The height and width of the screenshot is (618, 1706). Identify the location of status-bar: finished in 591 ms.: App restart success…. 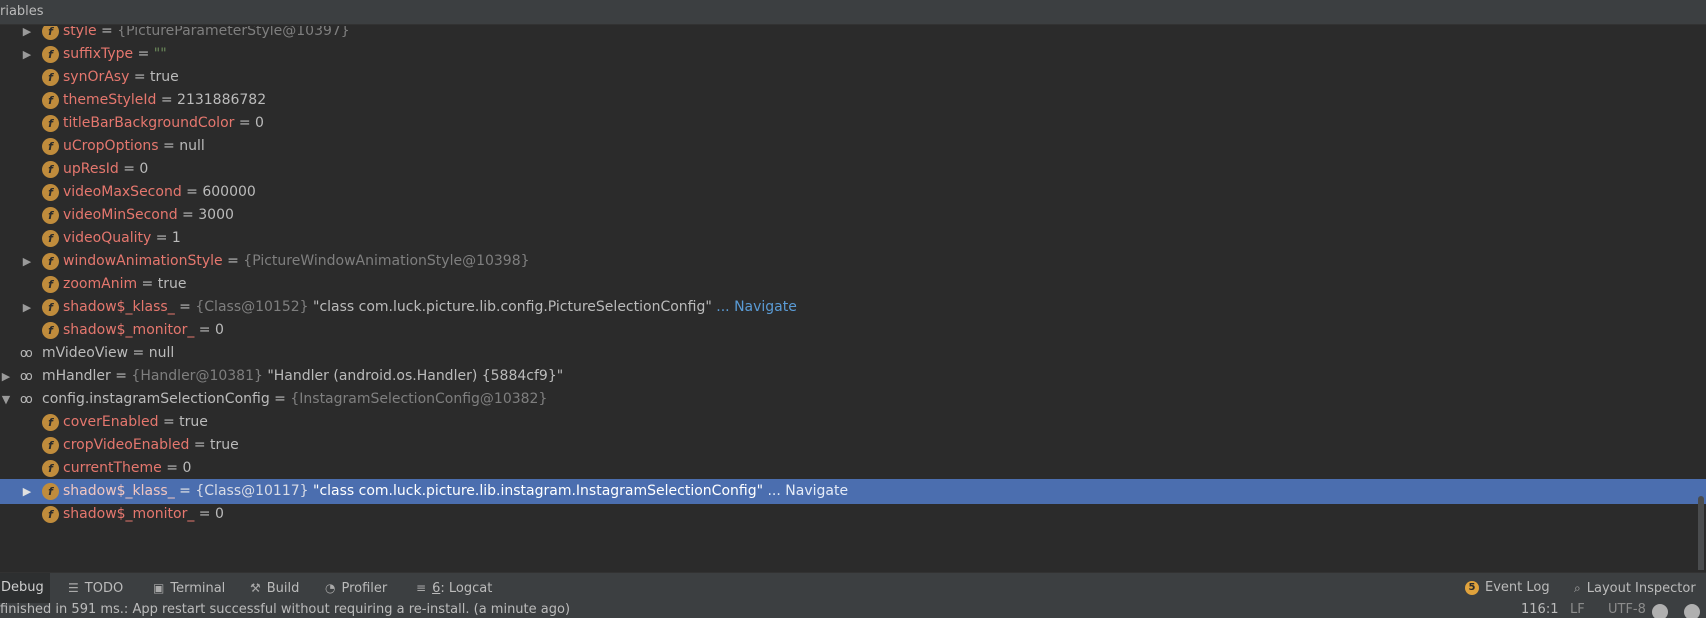
(853, 610).